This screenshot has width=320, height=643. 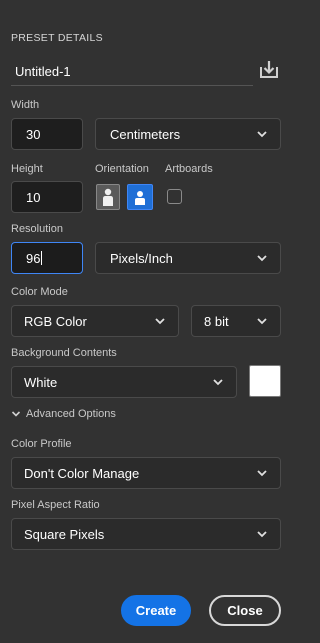 What do you see at coordinates (33, 258) in the screenshot?
I see `resolution-value: 96` at bounding box center [33, 258].